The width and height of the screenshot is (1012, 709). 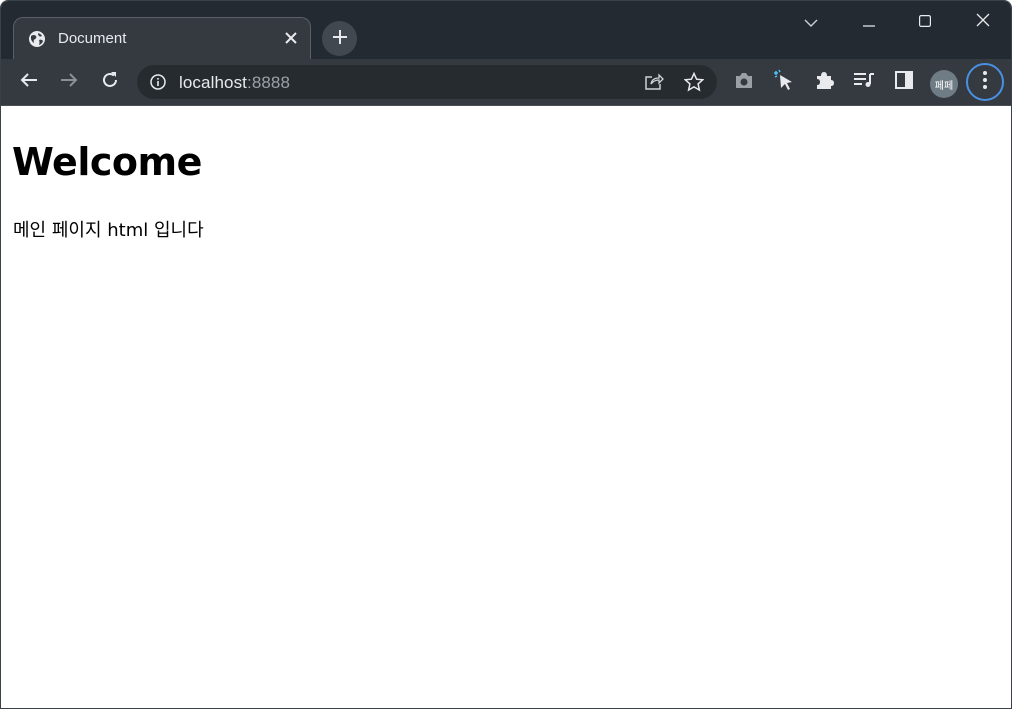 I want to click on kebab-menu-icon, so click(x=985, y=82).